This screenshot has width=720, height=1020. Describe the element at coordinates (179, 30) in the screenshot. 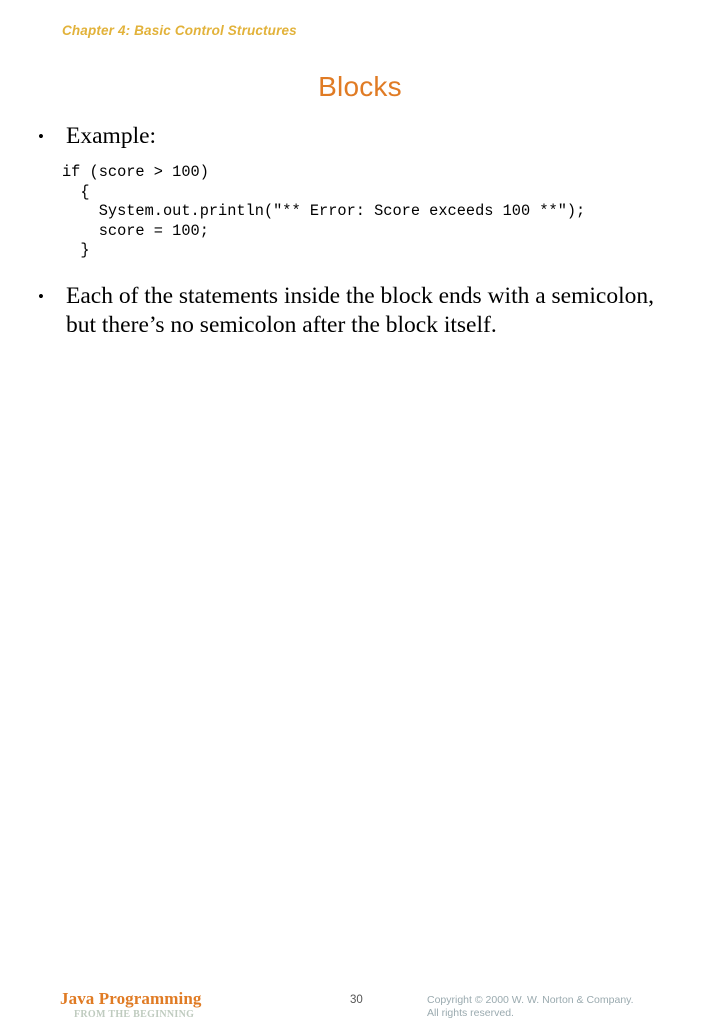

I see `chapter-header: Chapter 4: Basic Control Structures` at that location.